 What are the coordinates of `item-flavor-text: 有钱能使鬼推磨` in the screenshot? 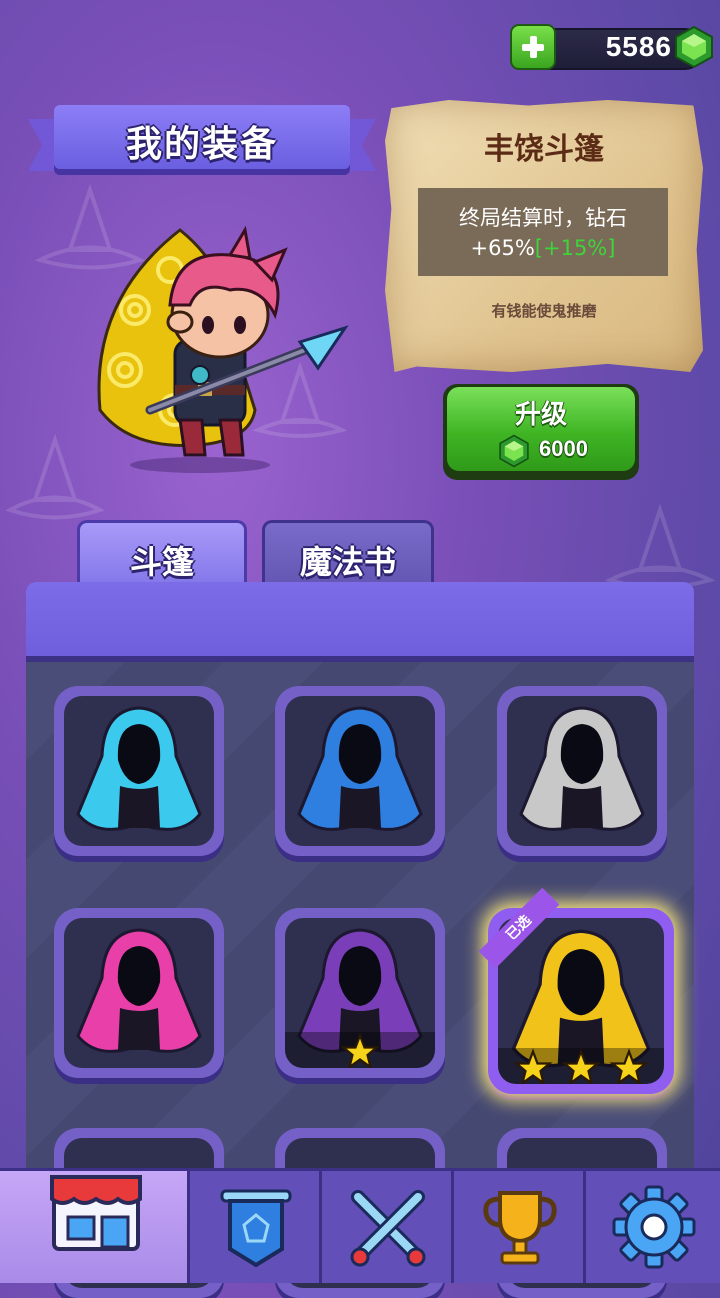 It's located at (544, 311).